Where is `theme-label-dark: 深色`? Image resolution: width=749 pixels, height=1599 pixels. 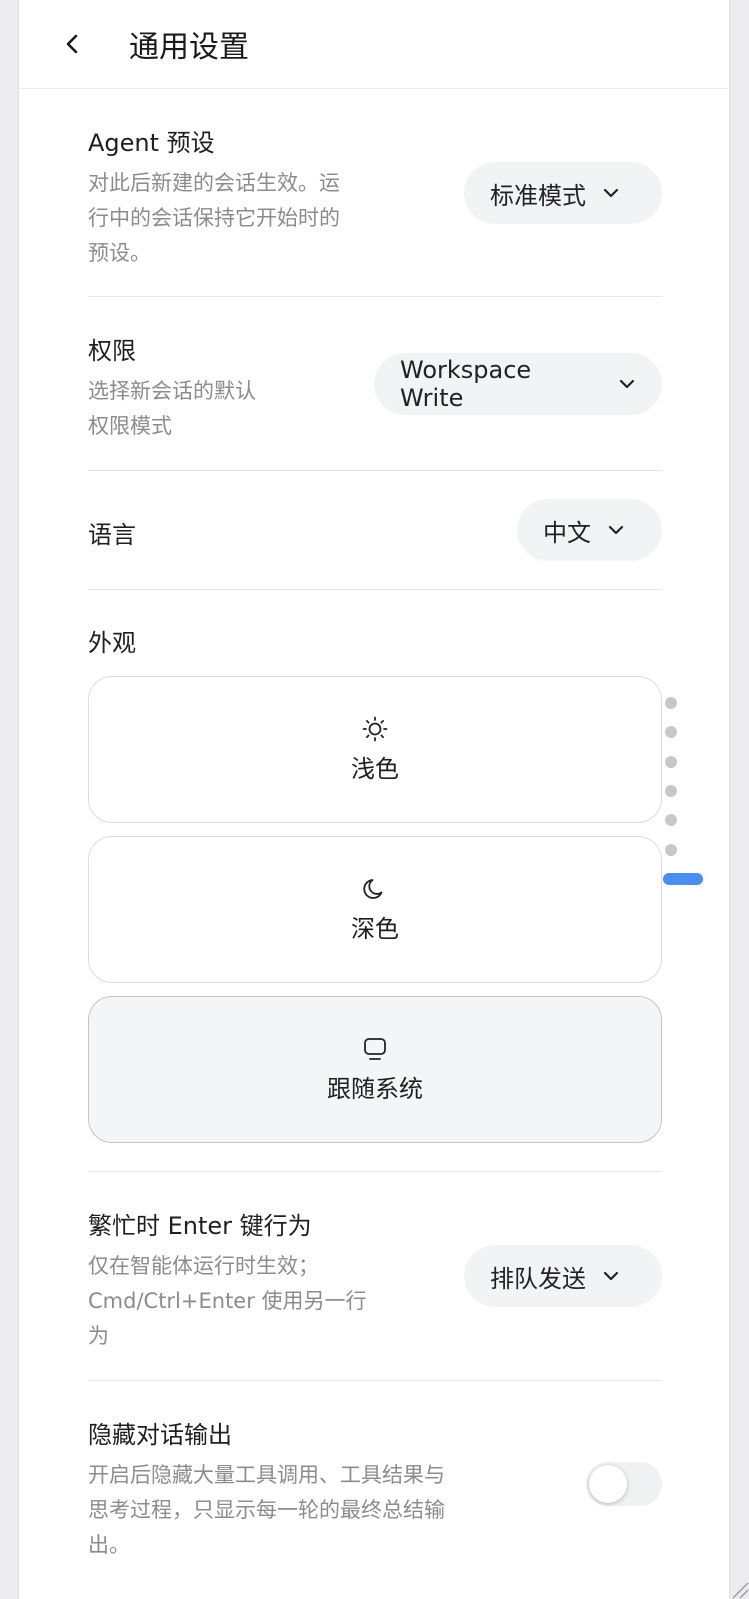 theme-label-dark: 深色 is located at coordinates (375, 929).